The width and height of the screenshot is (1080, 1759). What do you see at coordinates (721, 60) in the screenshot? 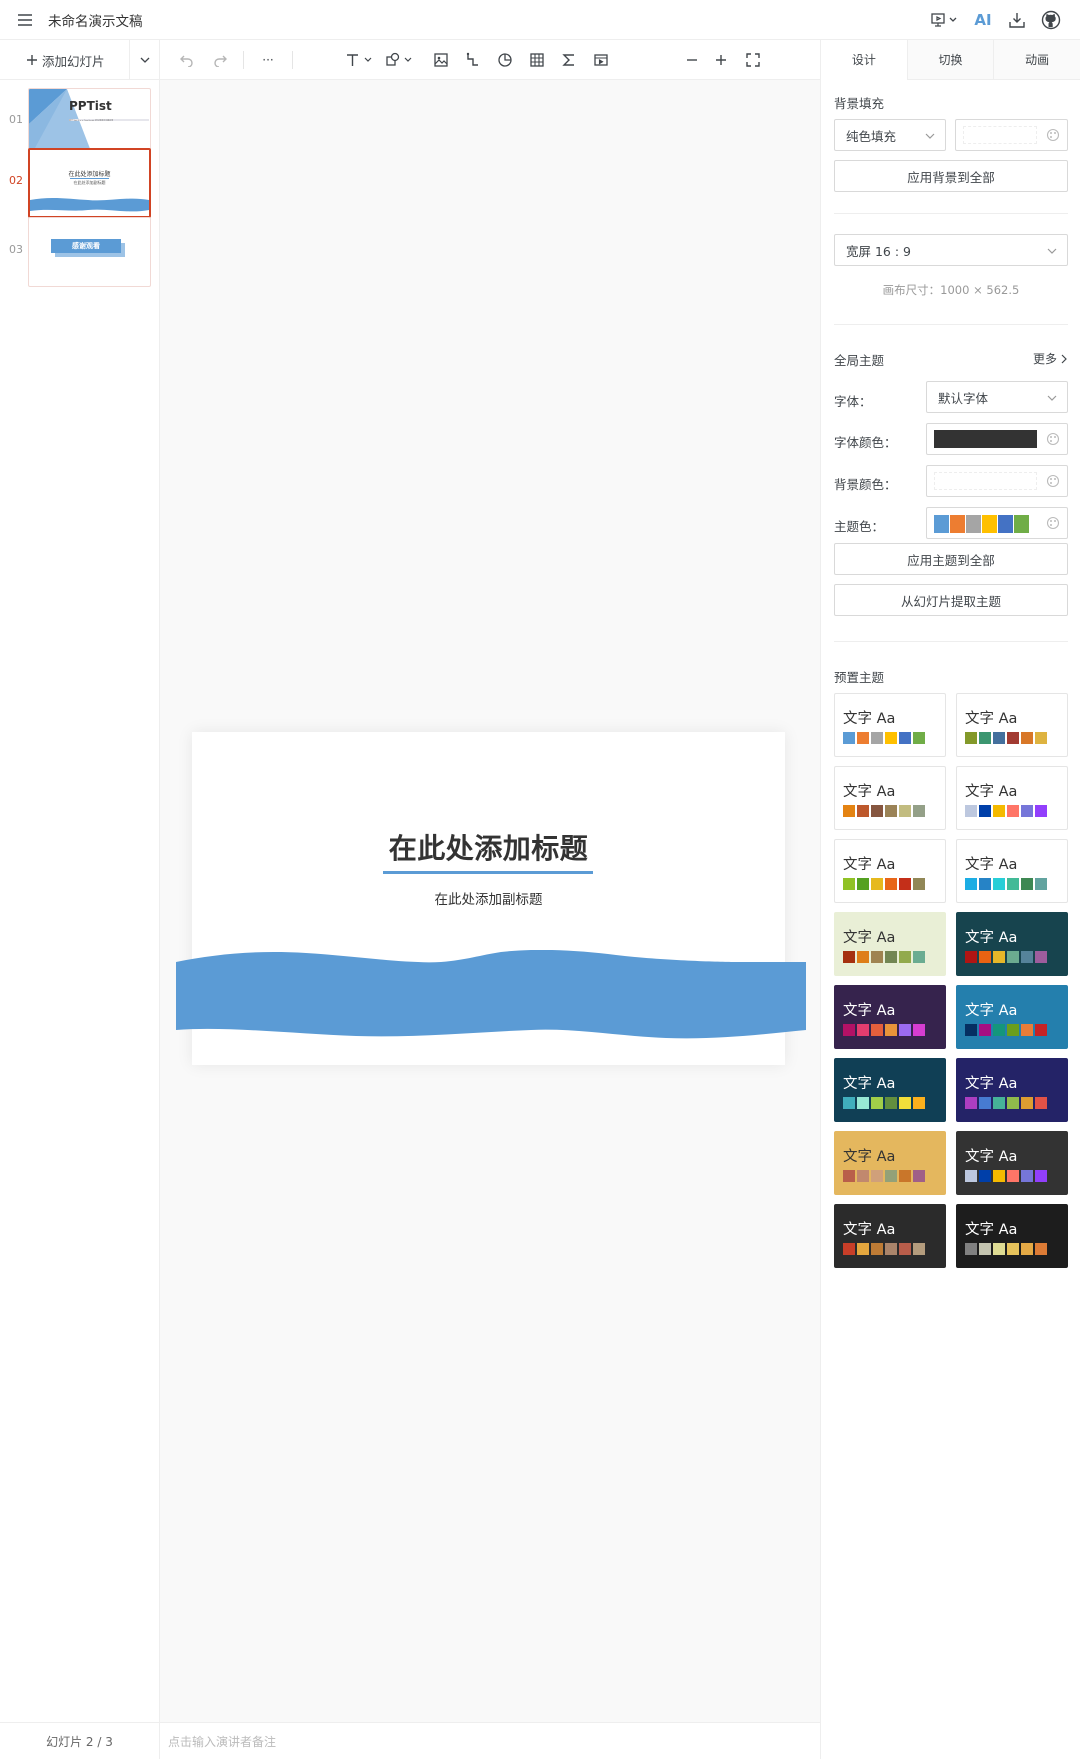
I see `zoom-in-icon` at bounding box center [721, 60].